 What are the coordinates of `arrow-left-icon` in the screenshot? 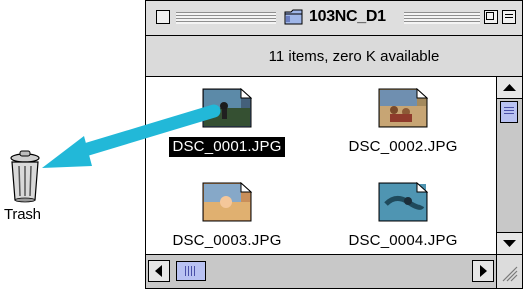 It's located at (158, 271).